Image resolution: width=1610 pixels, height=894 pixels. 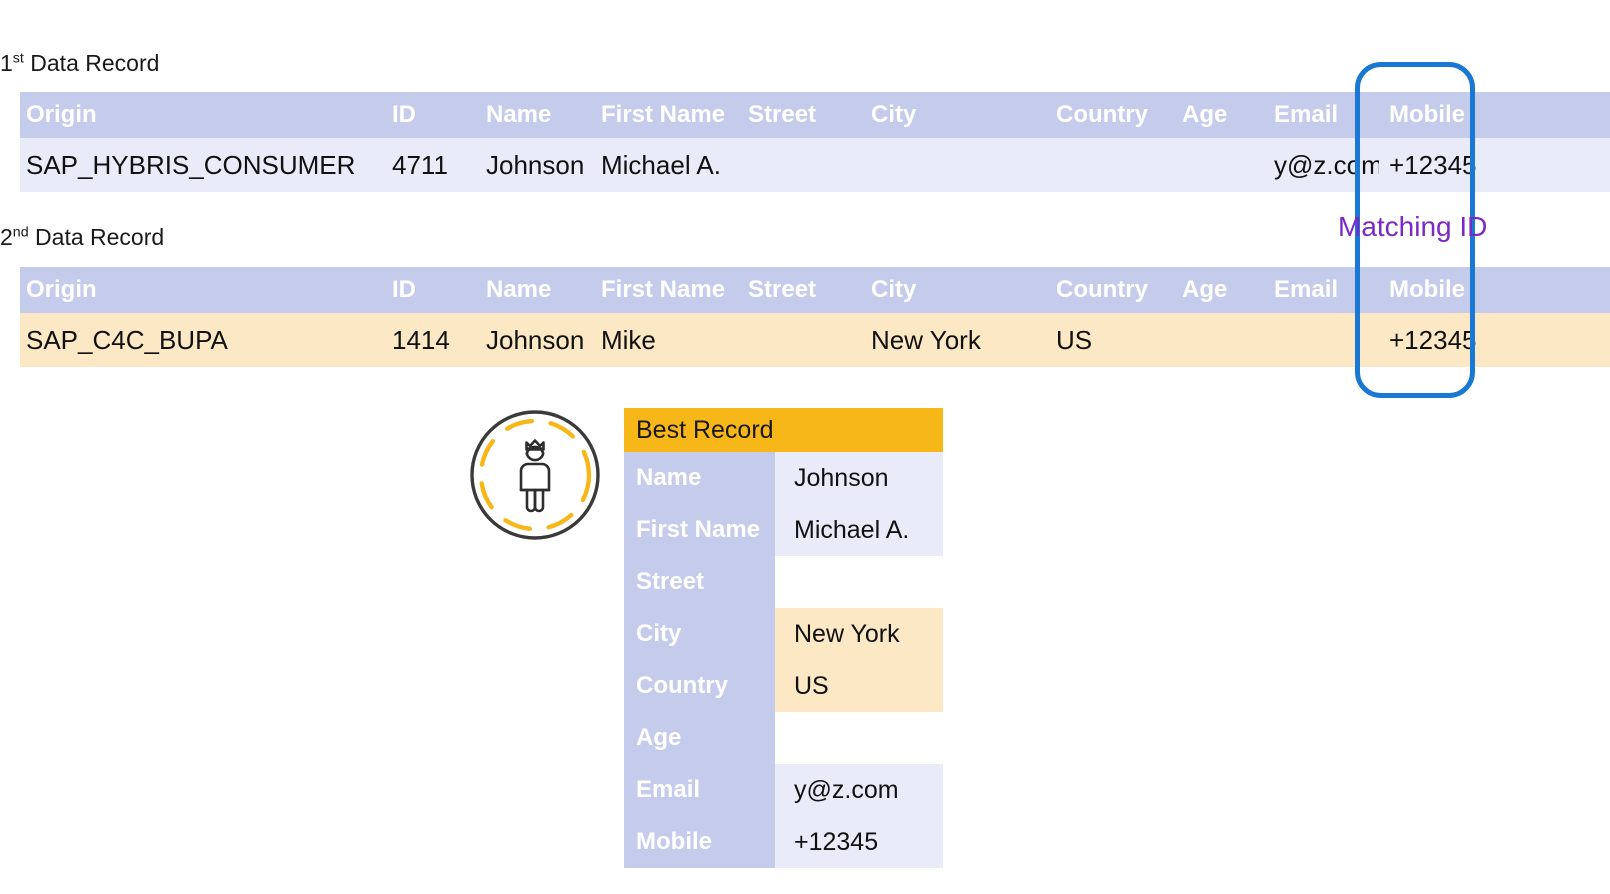 What do you see at coordinates (6, 237) in the screenshot?
I see `record-2-caption-number: 2` at bounding box center [6, 237].